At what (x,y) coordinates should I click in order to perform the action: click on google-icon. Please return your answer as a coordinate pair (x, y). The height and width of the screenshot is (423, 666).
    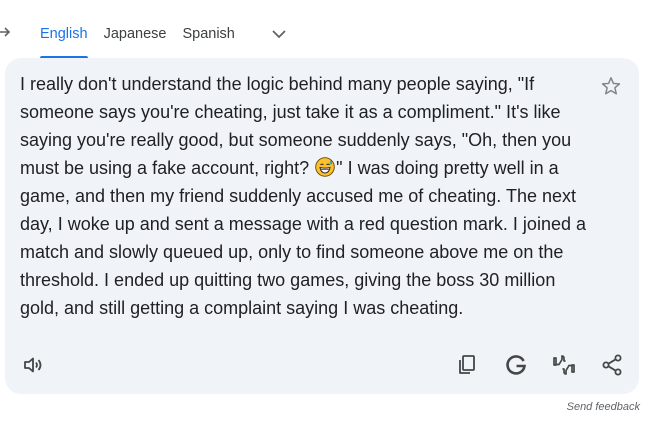
    Looking at the image, I should click on (516, 365).